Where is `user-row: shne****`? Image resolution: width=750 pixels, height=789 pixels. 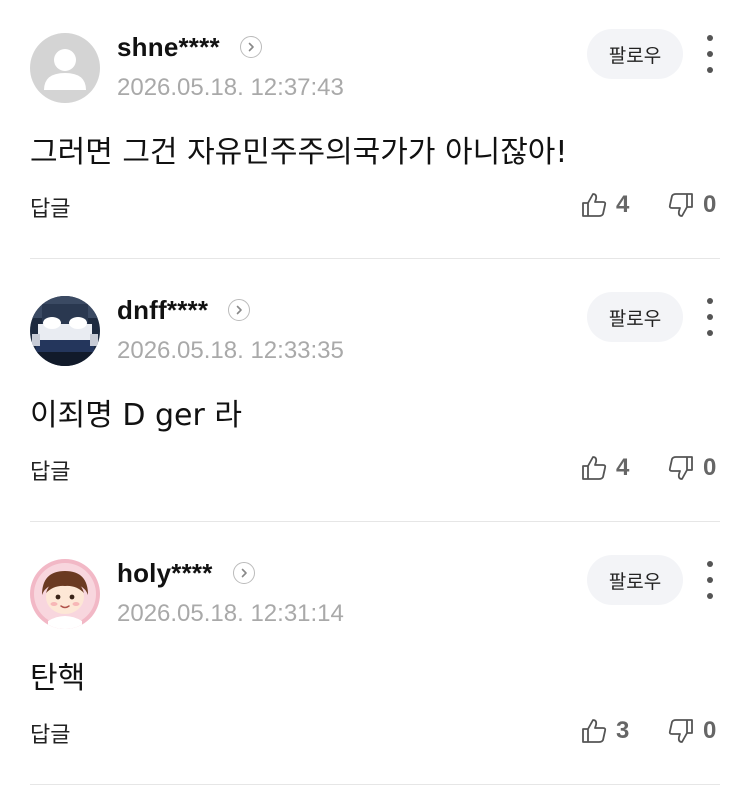 user-row: shne**** is located at coordinates (189, 47).